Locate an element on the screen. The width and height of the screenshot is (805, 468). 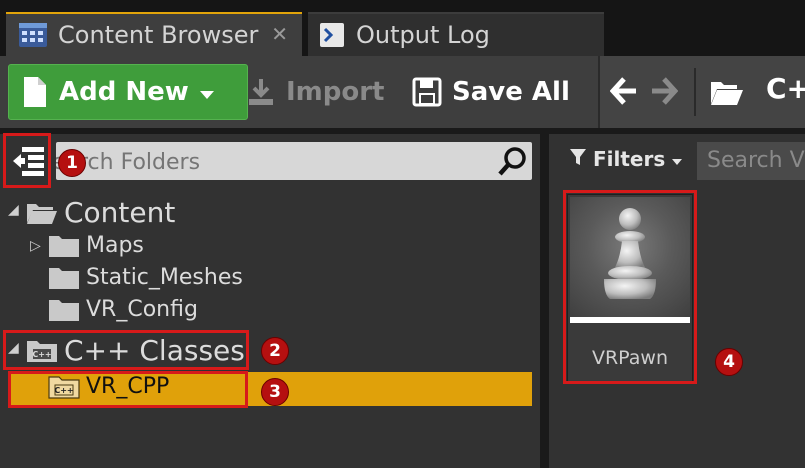
search-folders-input is located at coordinates (267, 161).